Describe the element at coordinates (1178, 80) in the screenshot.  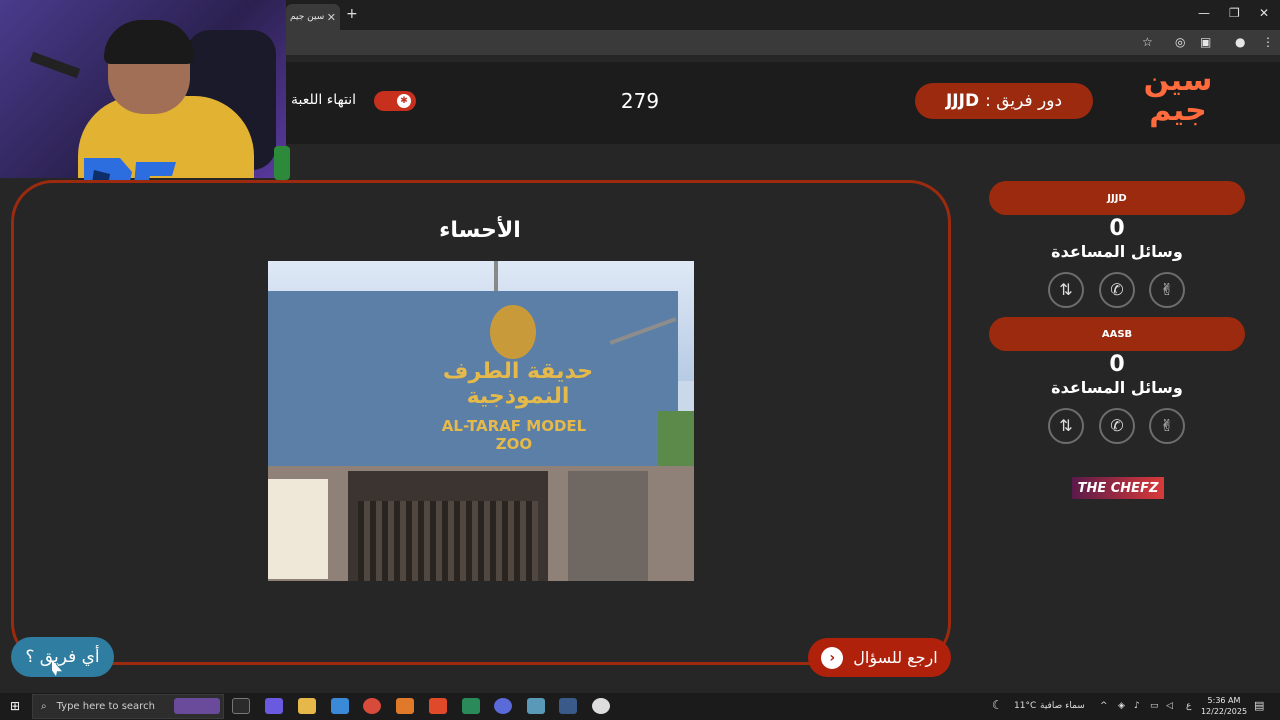
I see `logo-line-1: سين` at that location.